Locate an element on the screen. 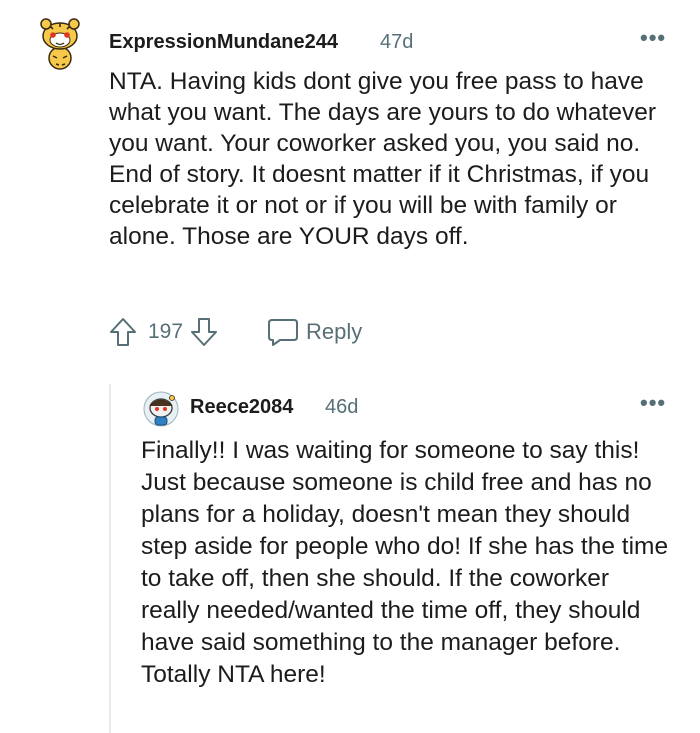  snoo-avatar-icon is located at coordinates (161, 409).